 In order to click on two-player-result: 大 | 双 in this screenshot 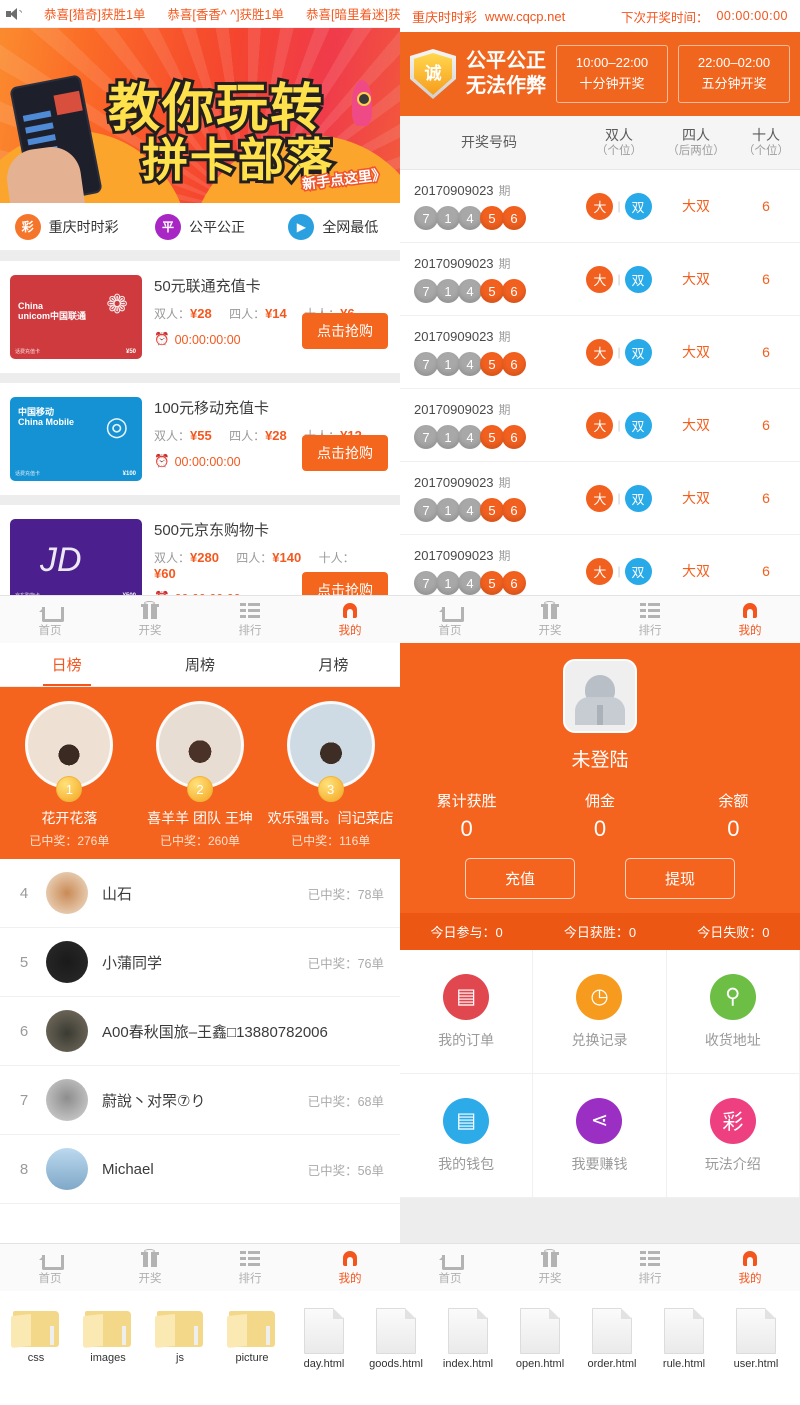, I will do `click(619, 425)`.